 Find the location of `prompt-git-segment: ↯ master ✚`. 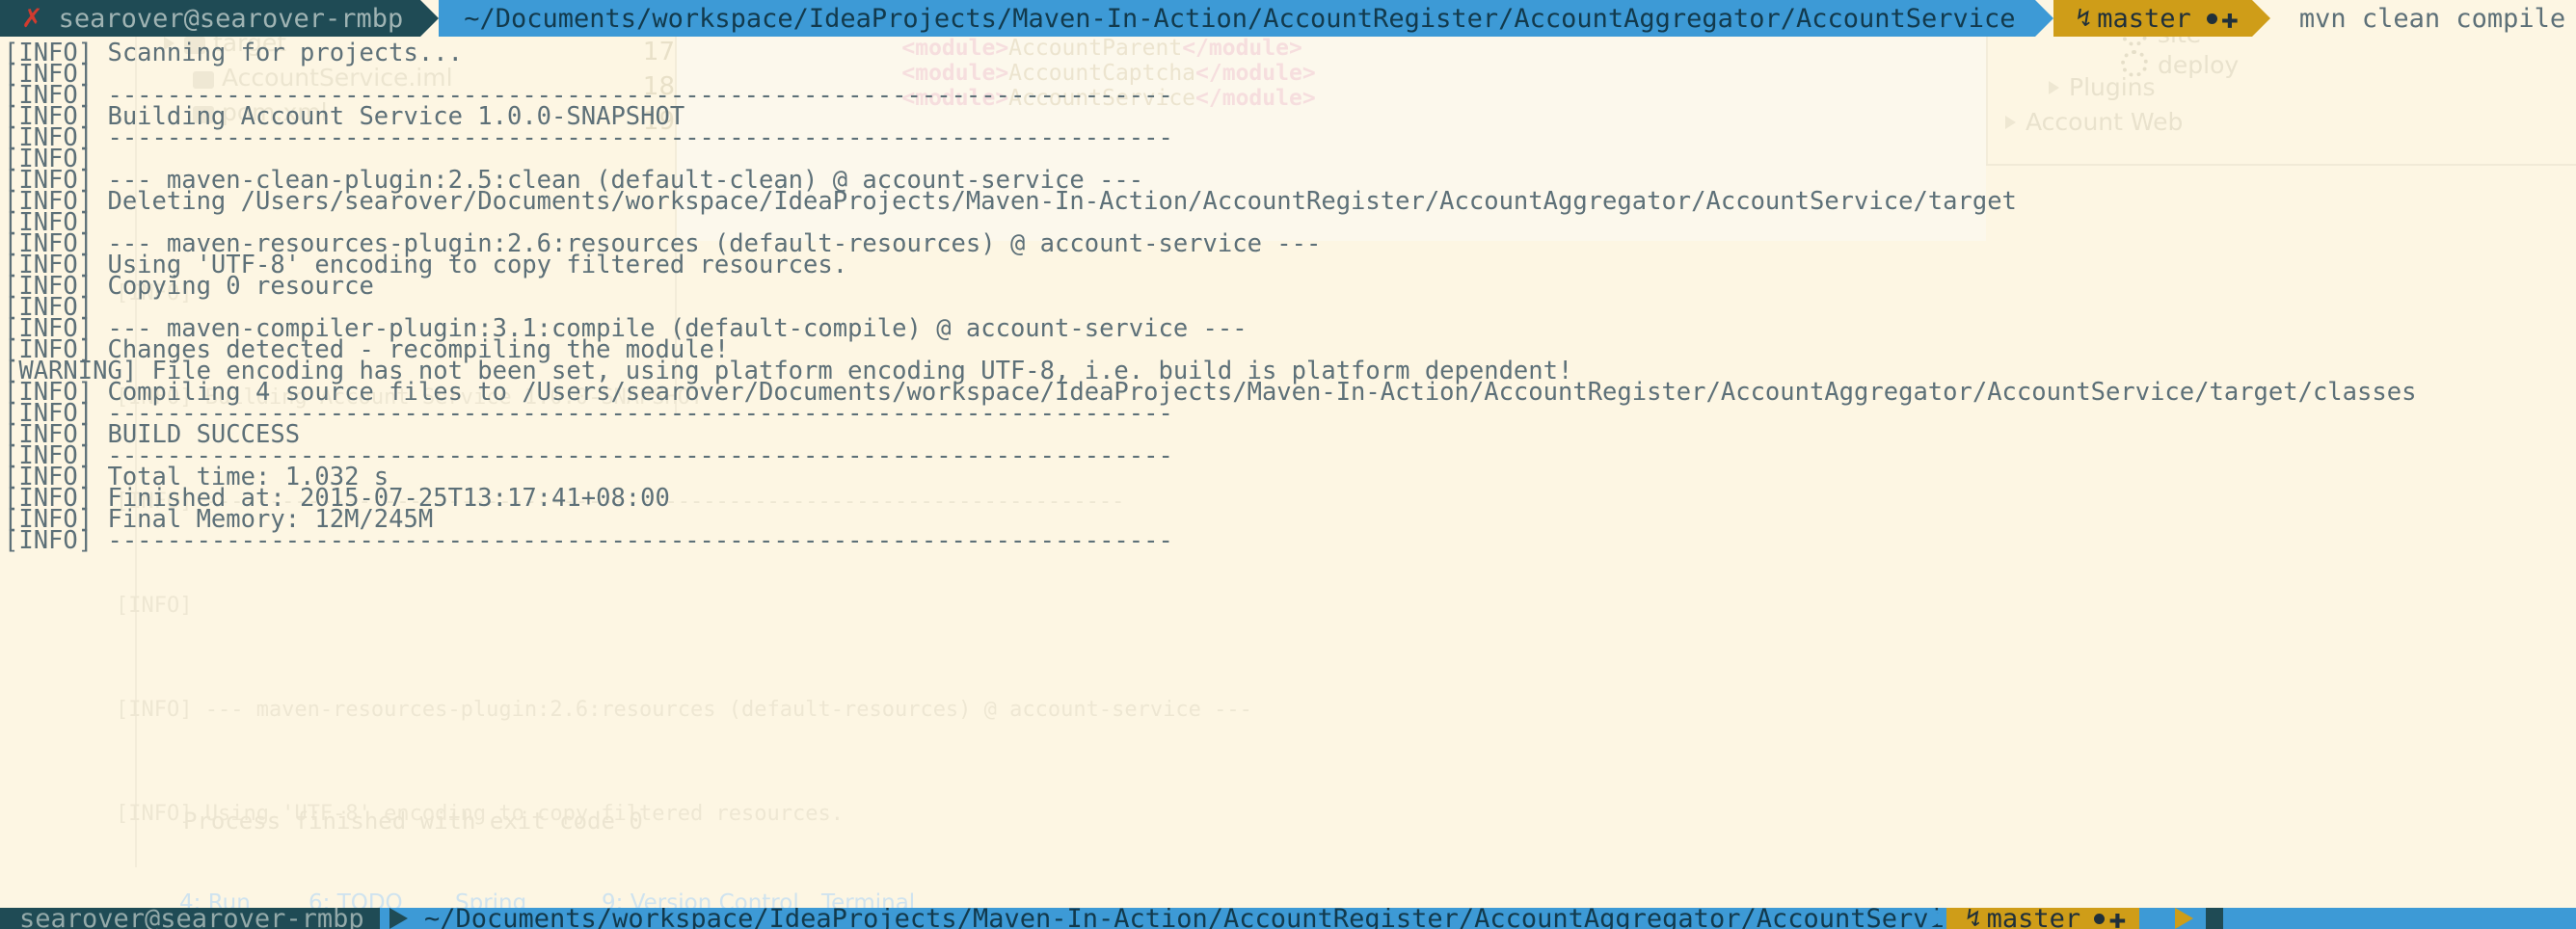

prompt-git-segment: ↯ master ✚ is located at coordinates (2153, 18).